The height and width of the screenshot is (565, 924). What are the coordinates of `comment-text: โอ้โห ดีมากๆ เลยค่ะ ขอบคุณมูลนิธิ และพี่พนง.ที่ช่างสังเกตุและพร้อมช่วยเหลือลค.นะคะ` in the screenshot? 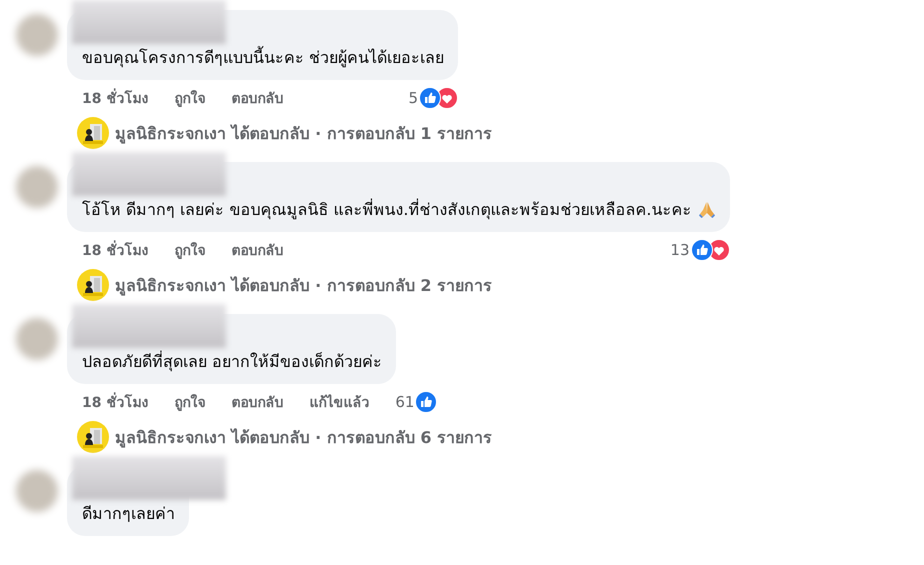 It's located at (387, 209).